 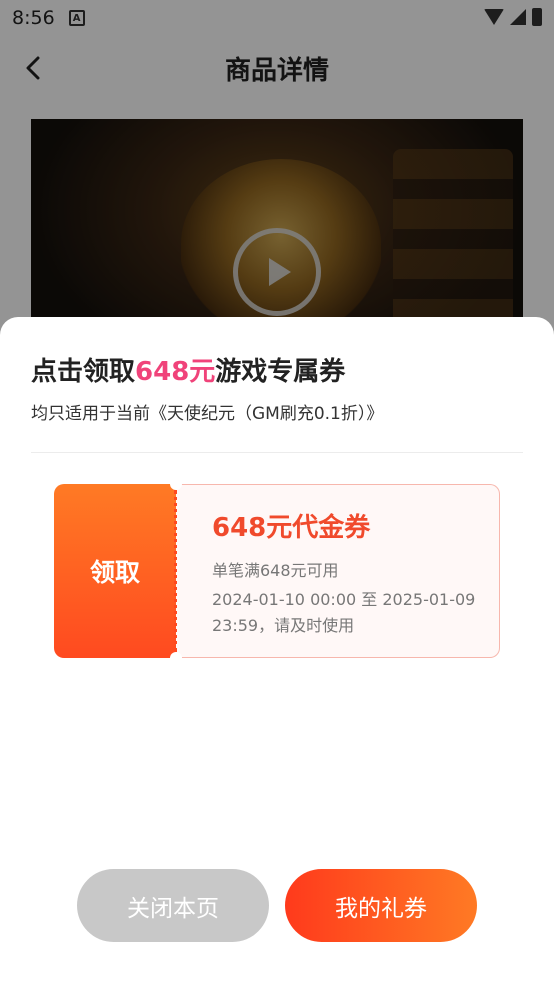 I want to click on claim-coupon-button: 领取, so click(x=115, y=571).